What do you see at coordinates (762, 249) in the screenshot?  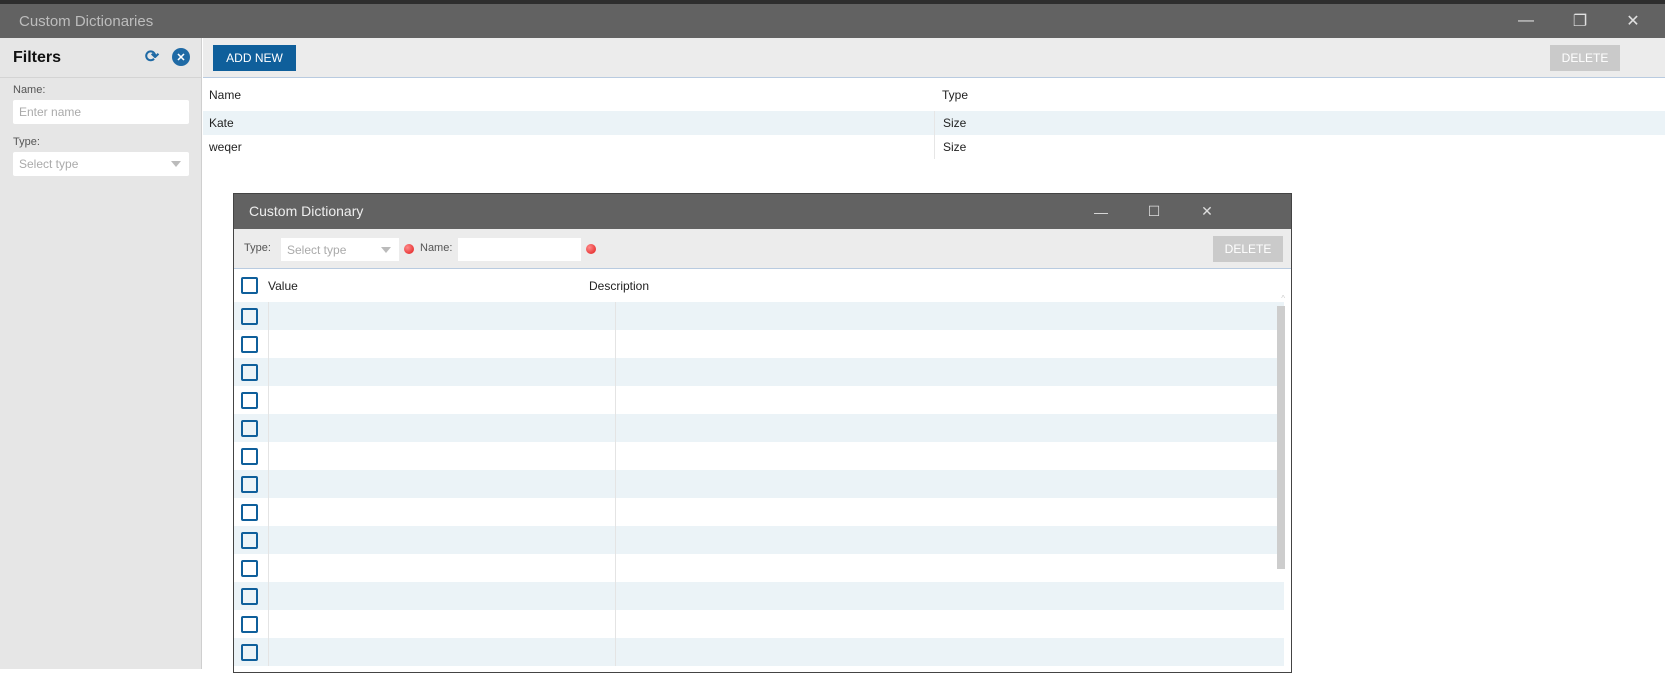 I see `dialog-toolbar: Type: Select type Name: DELETE` at bounding box center [762, 249].